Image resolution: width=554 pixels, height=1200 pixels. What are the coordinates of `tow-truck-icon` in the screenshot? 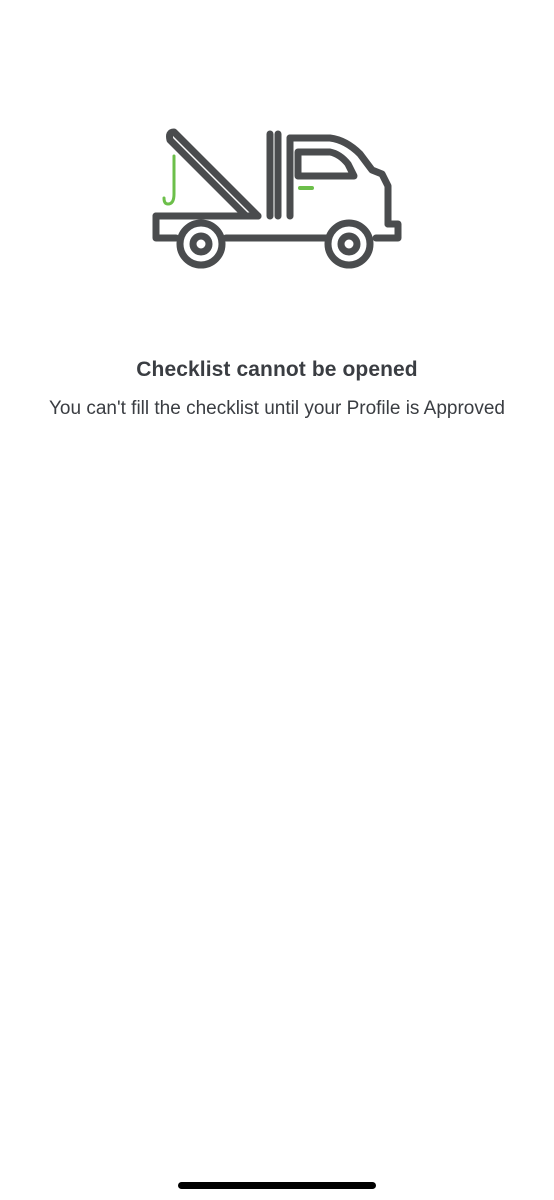 It's located at (278, 200).